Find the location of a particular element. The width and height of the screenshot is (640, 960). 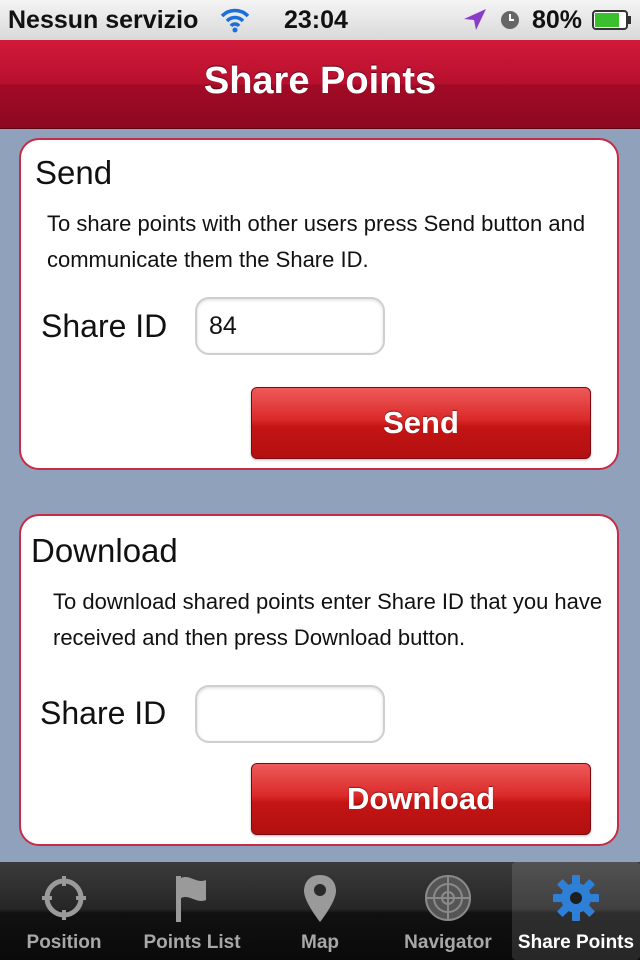

battery-icon is located at coordinates (611, 20).